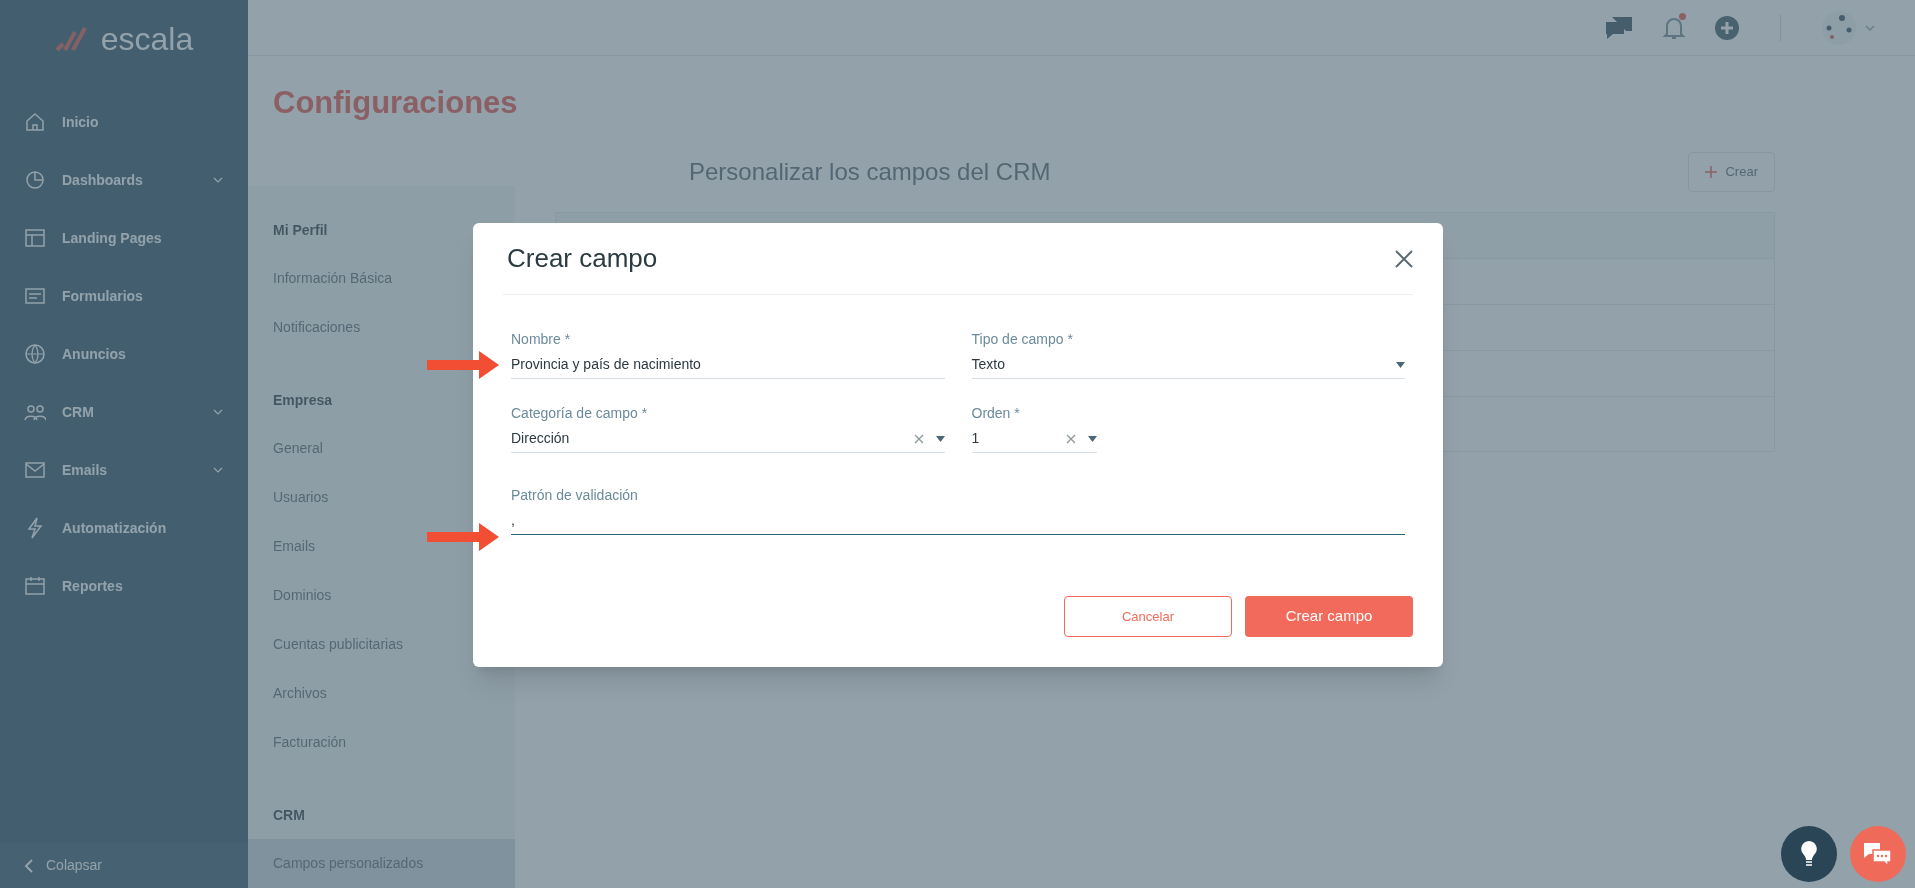 The width and height of the screenshot is (1915, 888). I want to click on help-button, so click(1809, 854).